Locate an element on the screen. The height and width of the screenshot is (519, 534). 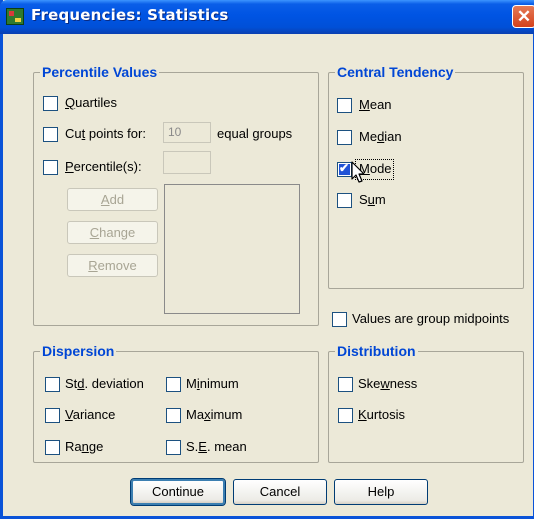
mean-checkbox is located at coordinates (344, 105).